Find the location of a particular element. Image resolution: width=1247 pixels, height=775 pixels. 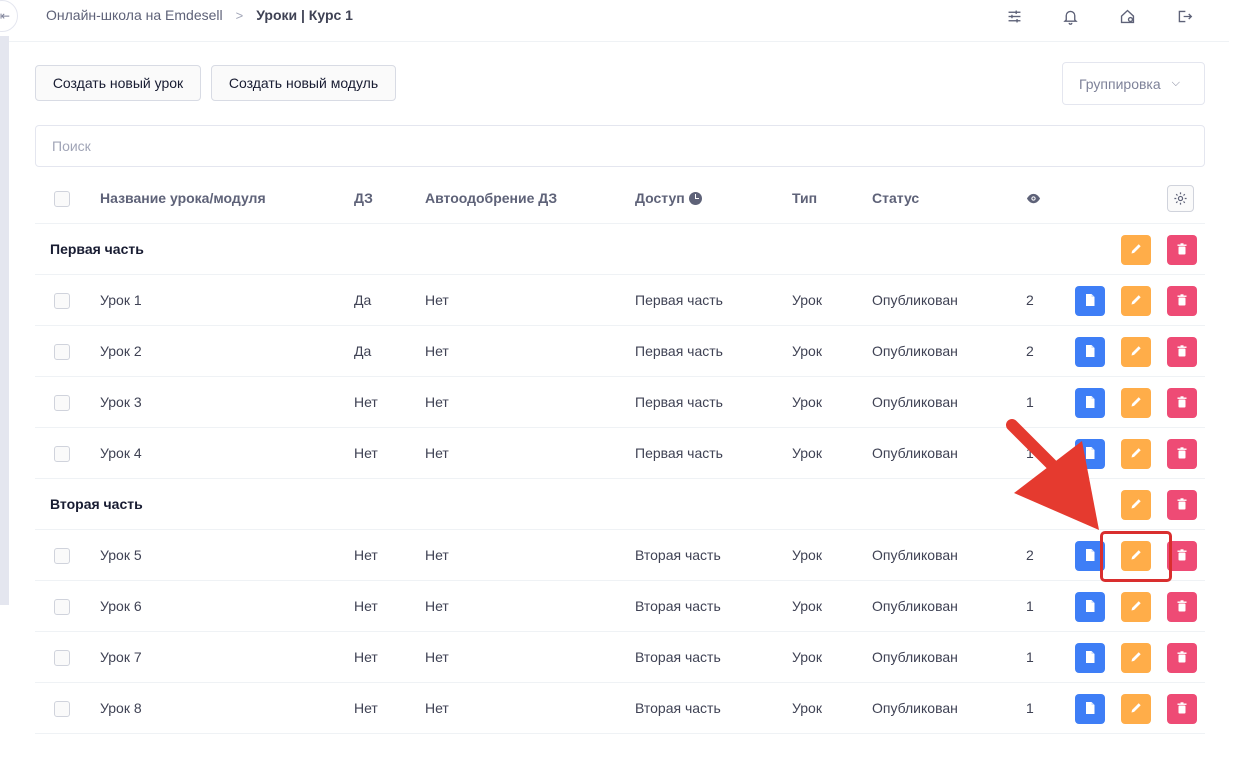

select-all-checkbox is located at coordinates (62, 199).